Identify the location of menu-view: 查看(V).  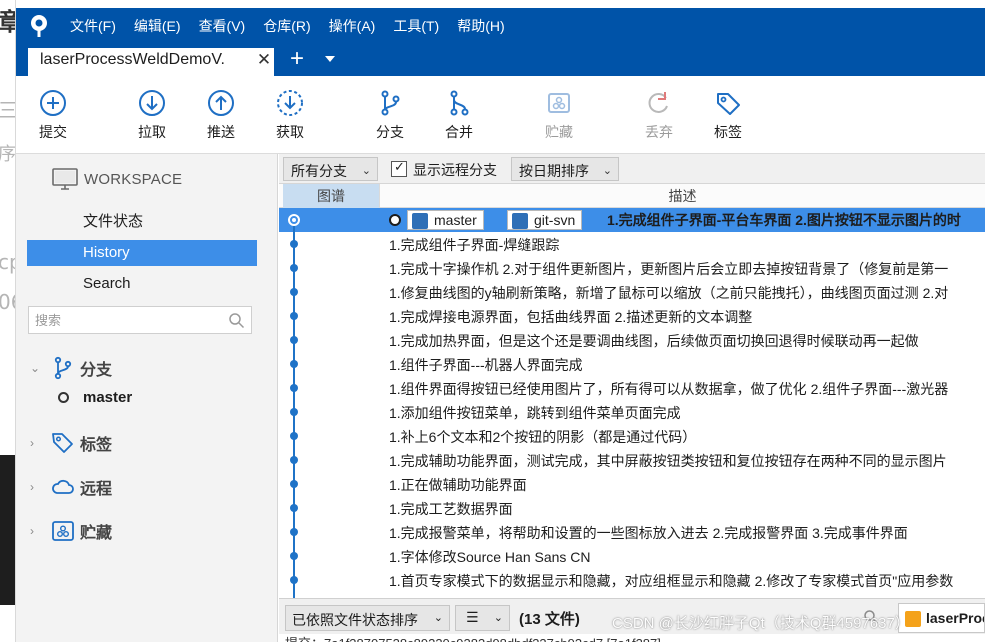
(222, 26).